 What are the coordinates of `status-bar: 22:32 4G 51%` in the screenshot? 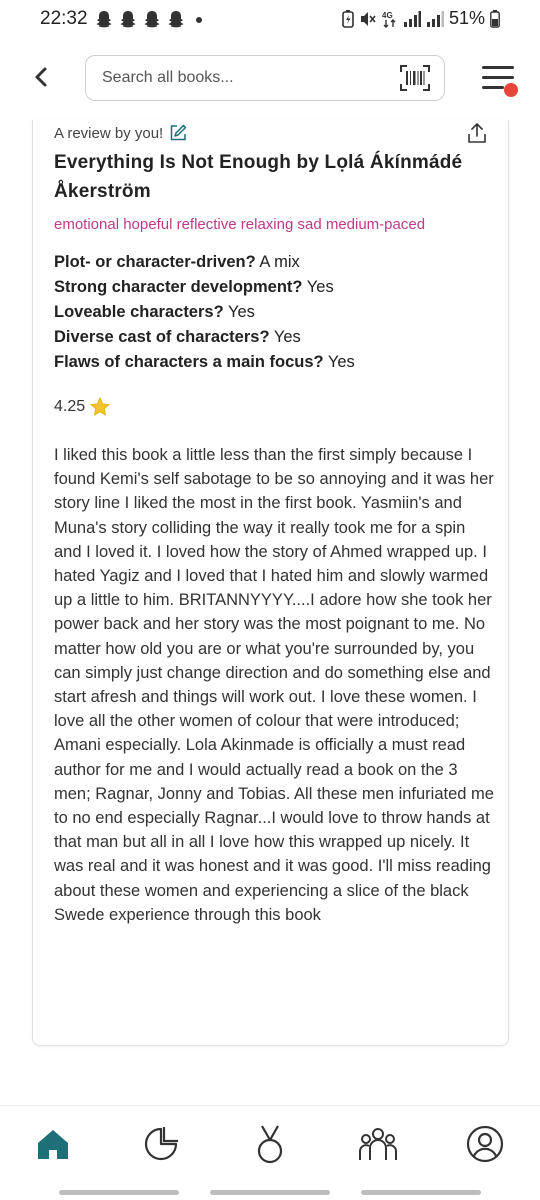 It's located at (270, 20).